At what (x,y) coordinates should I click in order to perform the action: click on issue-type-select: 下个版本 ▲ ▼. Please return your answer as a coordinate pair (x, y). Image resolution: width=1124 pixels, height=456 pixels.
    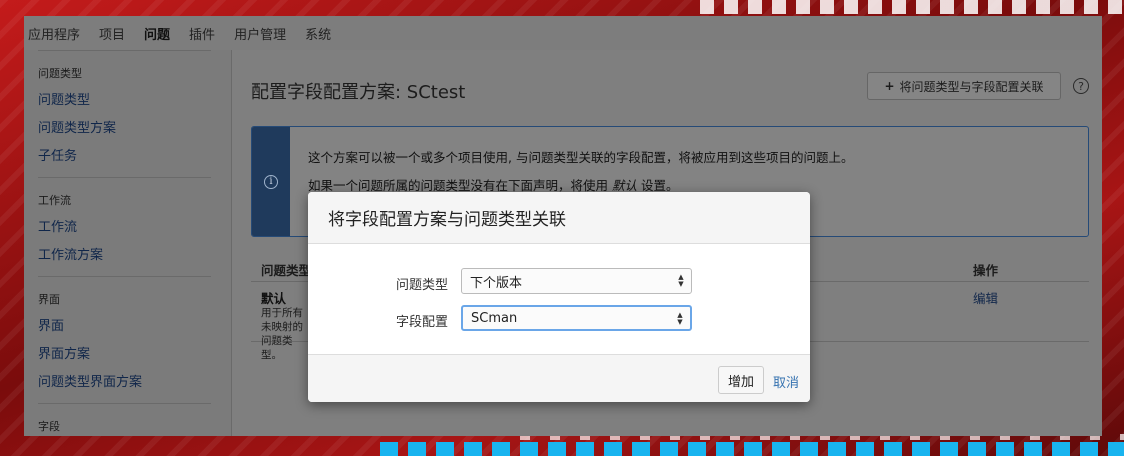
    Looking at the image, I should click on (576, 281).